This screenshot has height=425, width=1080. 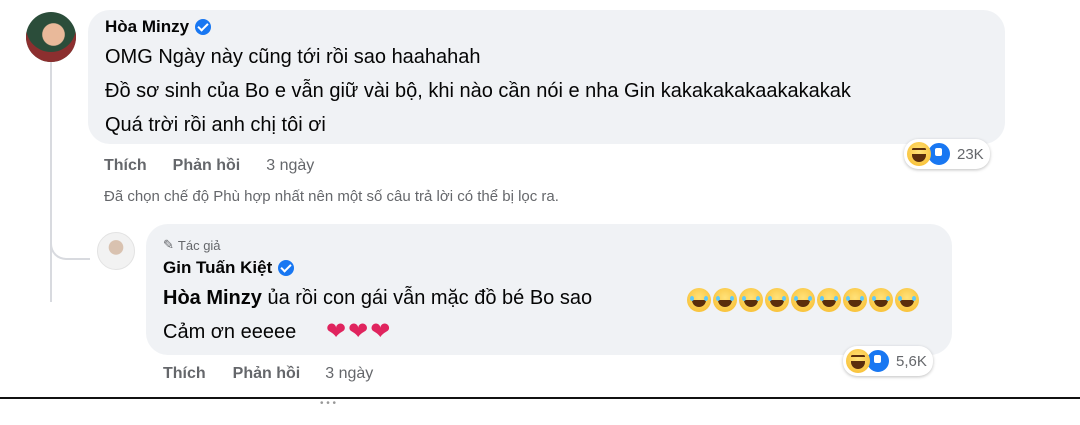 I want to click on comment-timestamp: 3 ngày, so click(x=290, y=166).